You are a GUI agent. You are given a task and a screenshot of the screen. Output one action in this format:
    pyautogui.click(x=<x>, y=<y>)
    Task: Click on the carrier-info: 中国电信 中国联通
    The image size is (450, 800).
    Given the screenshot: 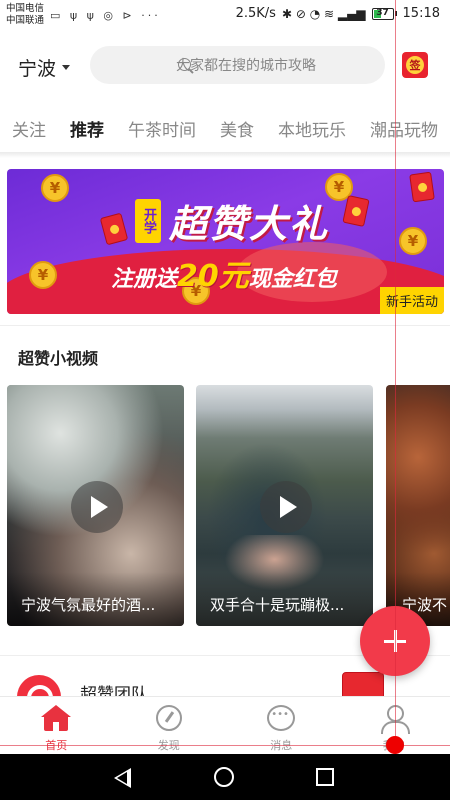 What is the action you would take?
    pyautogui.click(x=25, y=15)
    